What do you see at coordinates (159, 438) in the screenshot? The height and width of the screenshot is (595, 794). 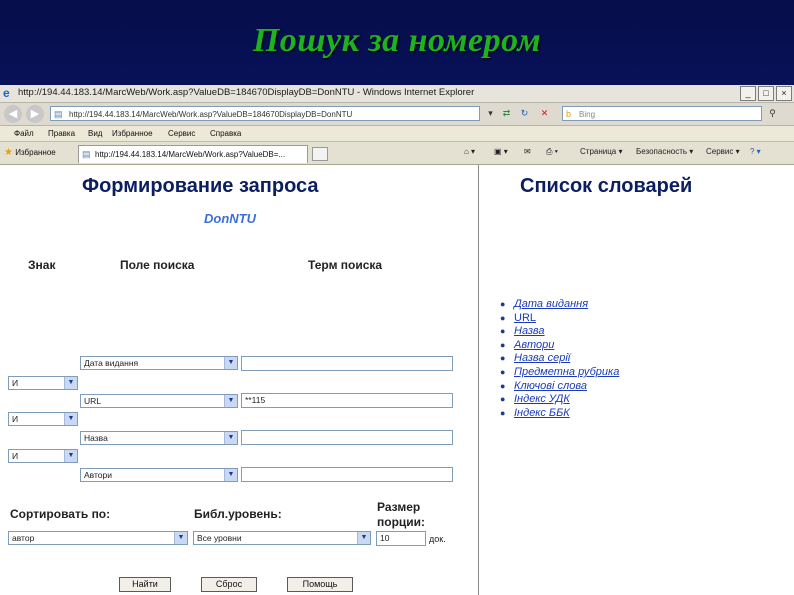 I see `field-select-3: Назва ▼` at bounding box center [159, 438].